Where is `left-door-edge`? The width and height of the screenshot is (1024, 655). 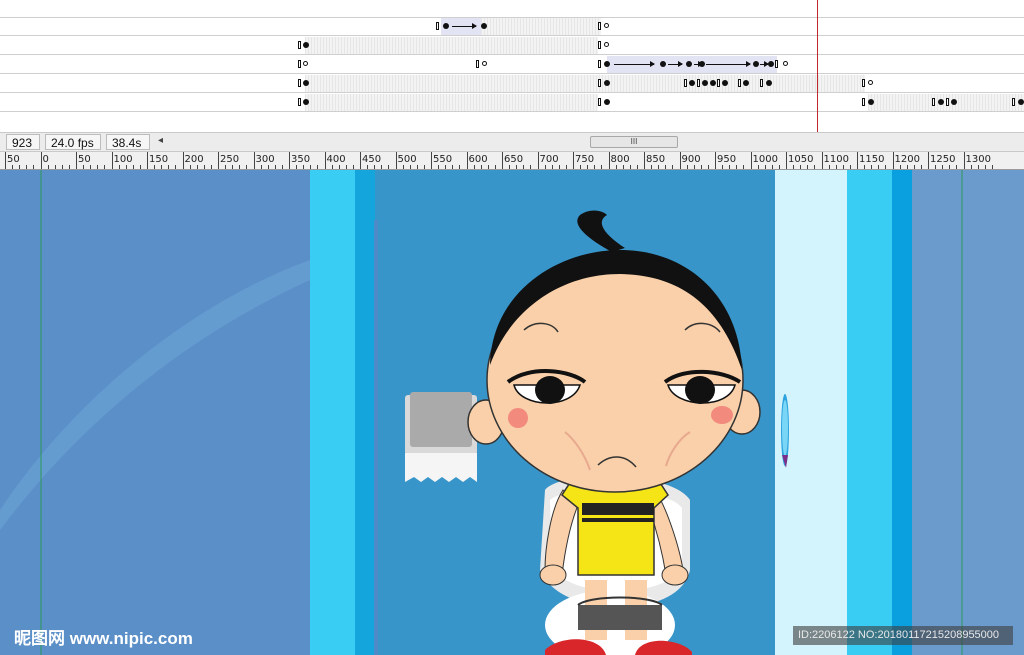 left-door-edge is located at coordinates (376, 437).